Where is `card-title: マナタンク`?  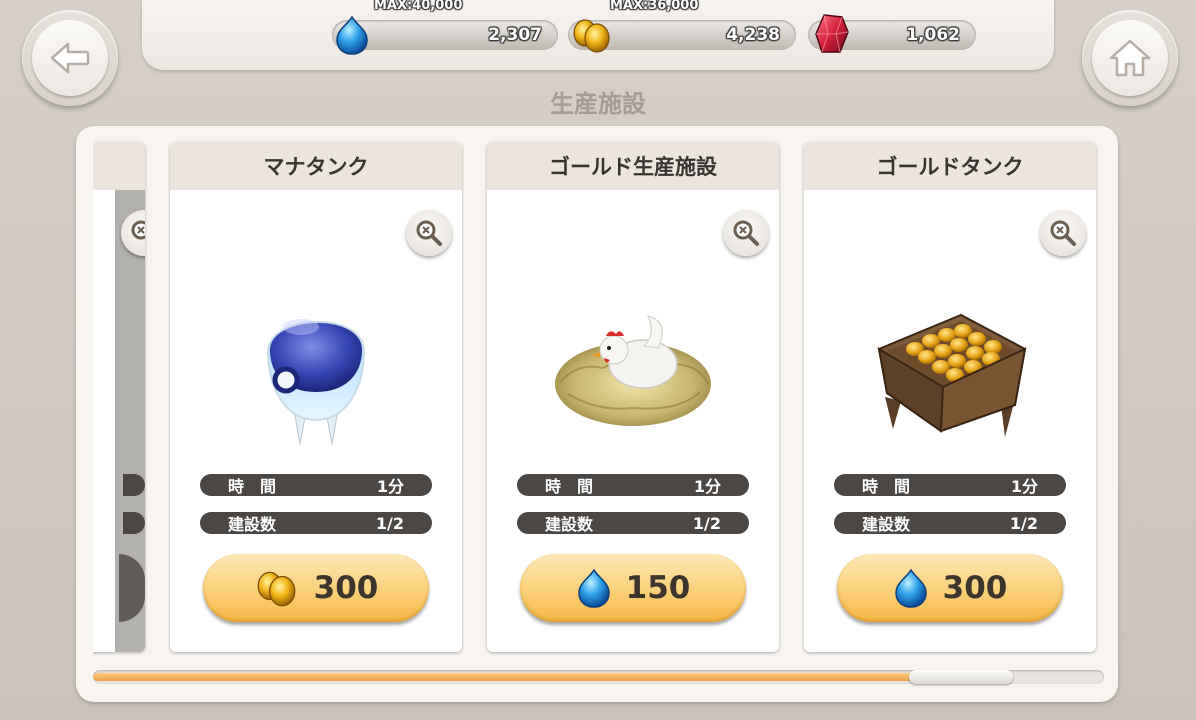 card-title: マナタンク is located at coordinates (316, 166).